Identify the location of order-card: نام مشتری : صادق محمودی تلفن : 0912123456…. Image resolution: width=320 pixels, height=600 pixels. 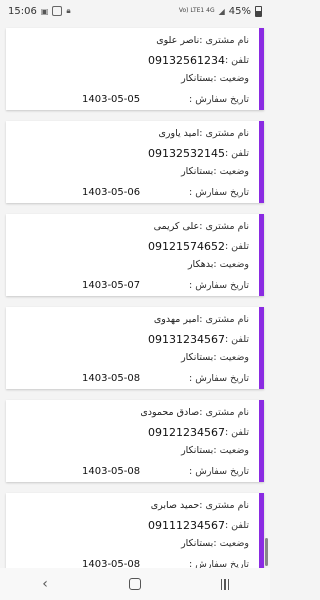
(135, 441).